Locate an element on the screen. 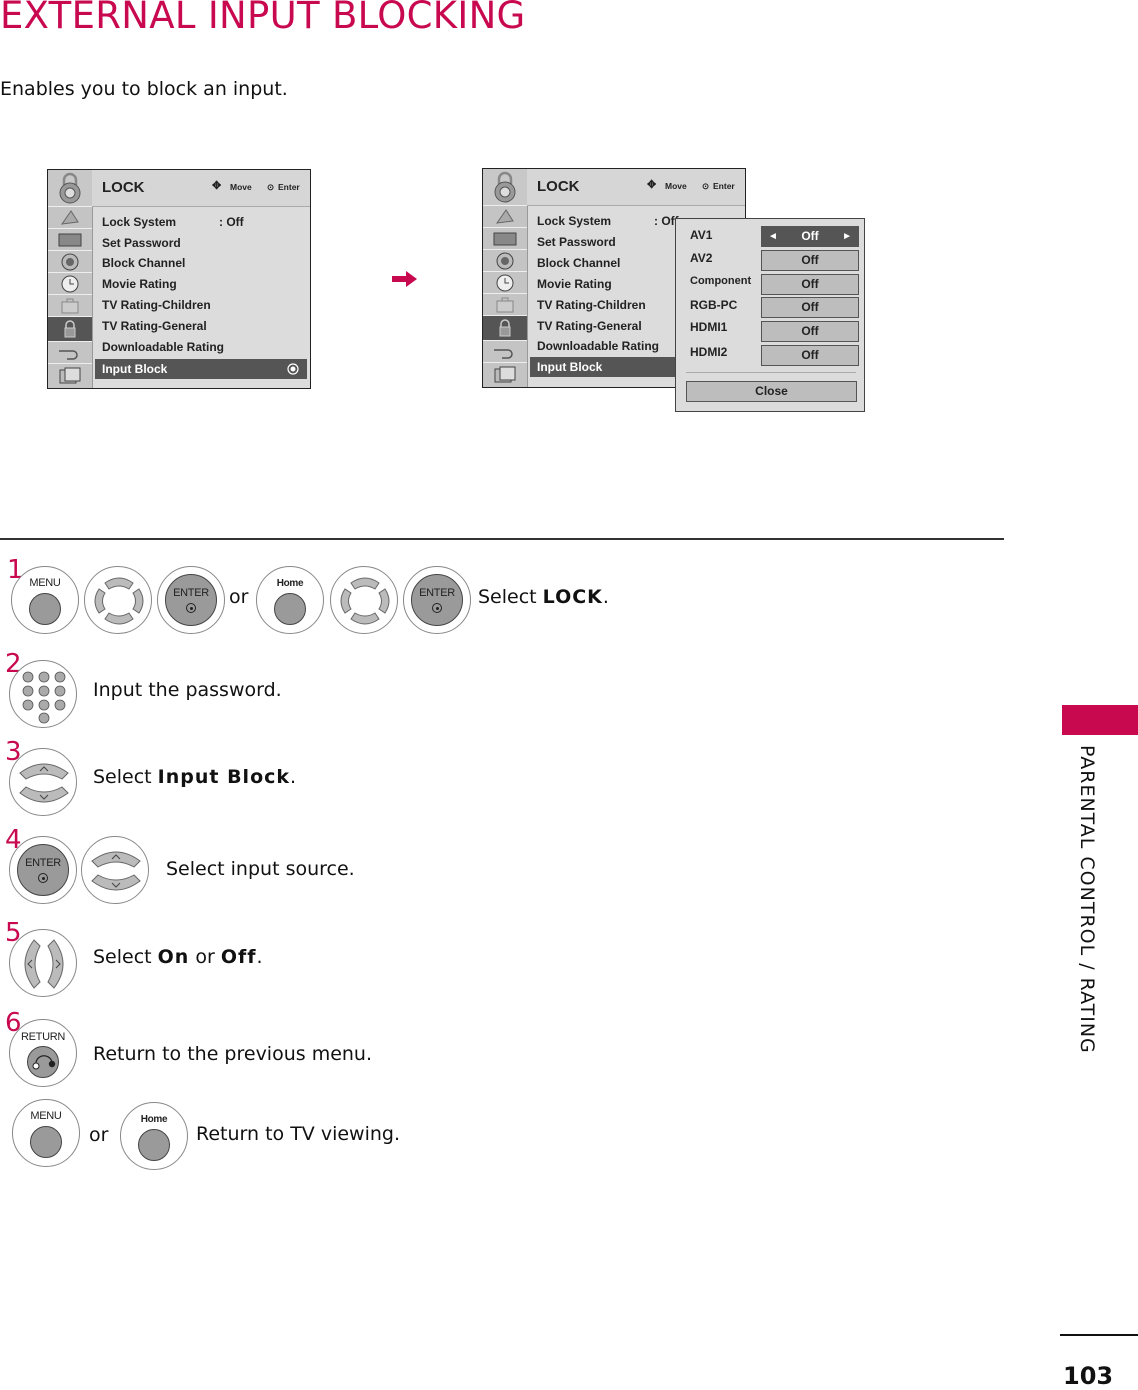 This screenshot has height=1390, width=1138. step4-text: Select input source. is located at coordinates (260, 869).